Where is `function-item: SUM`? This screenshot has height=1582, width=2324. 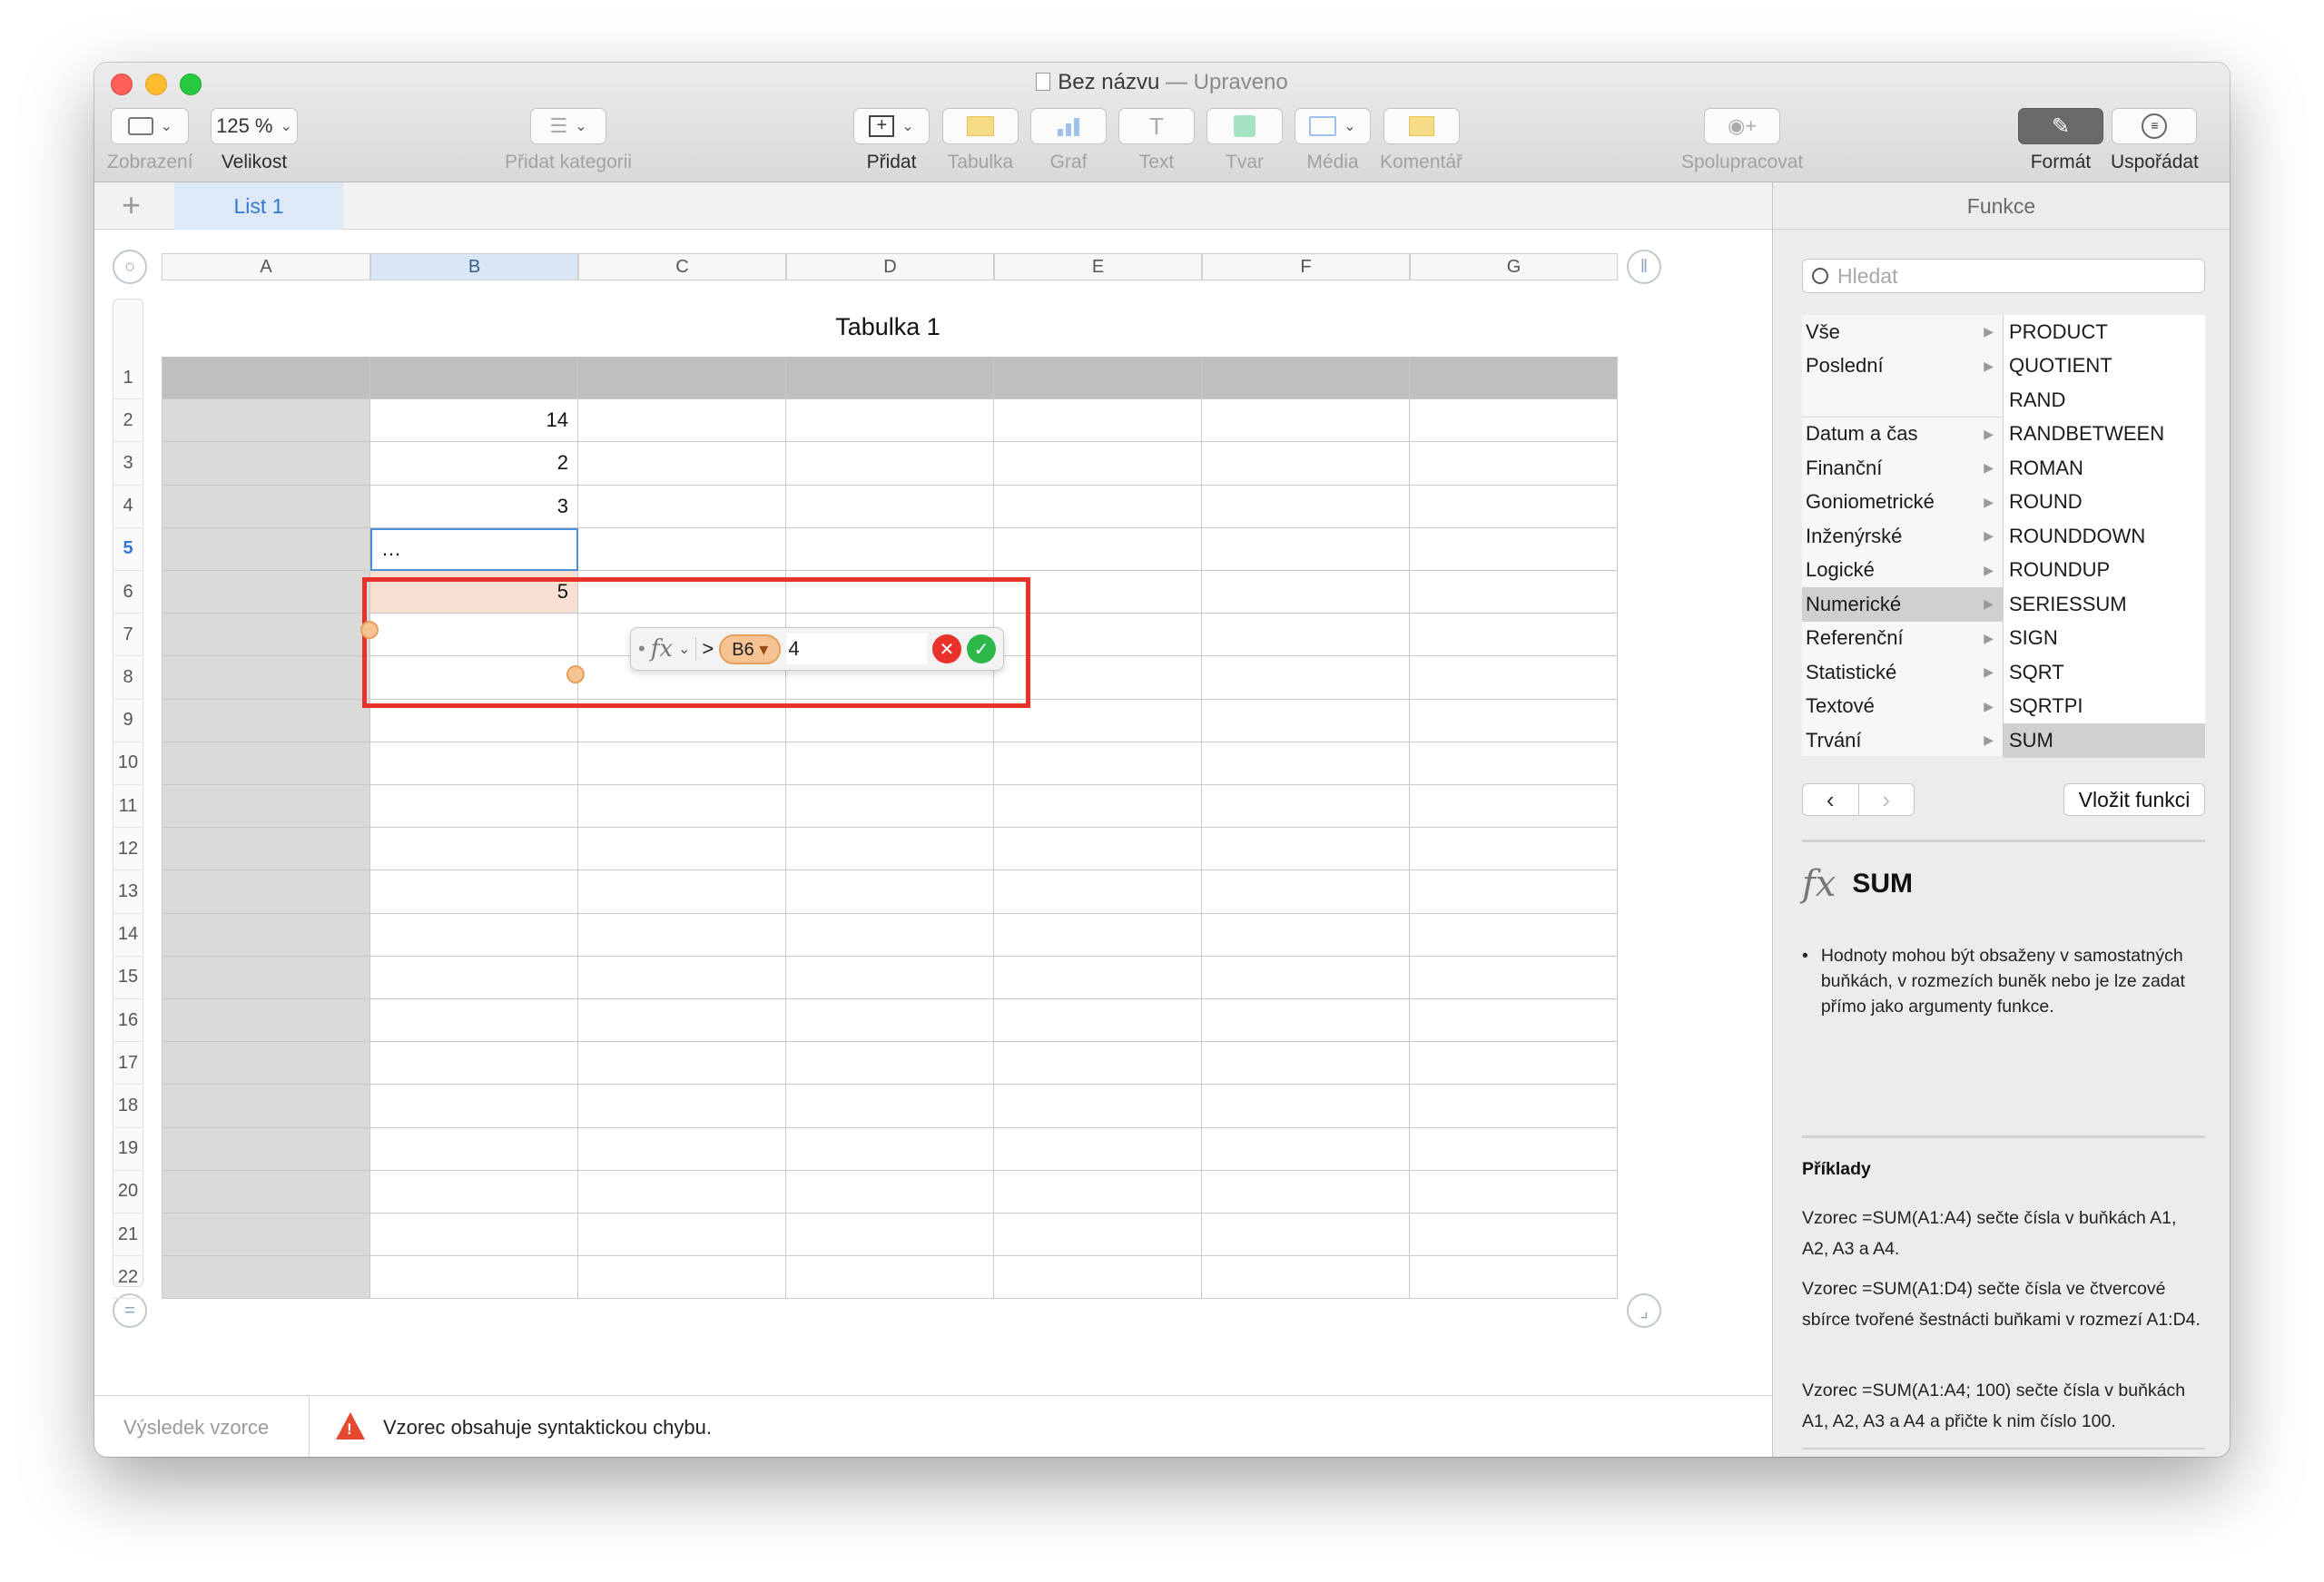 function-item: SUM is located at coordinates (2104, 740).